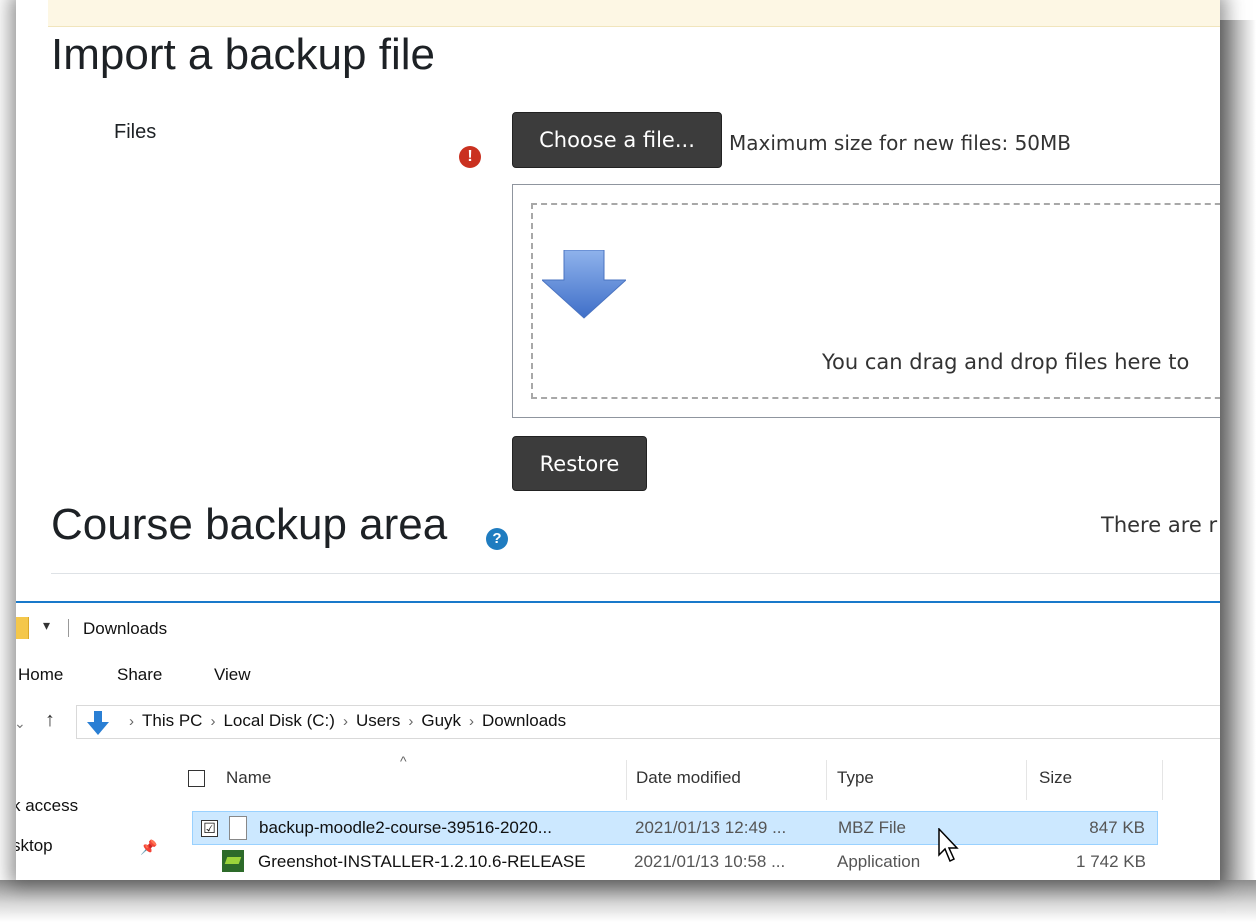 The height and width of the screenshot is (922, 1256). What do you see at coordinates (1055, 778) in the screenshot?
I see `column-header-size: Size` at bounding box center [1055, 778].